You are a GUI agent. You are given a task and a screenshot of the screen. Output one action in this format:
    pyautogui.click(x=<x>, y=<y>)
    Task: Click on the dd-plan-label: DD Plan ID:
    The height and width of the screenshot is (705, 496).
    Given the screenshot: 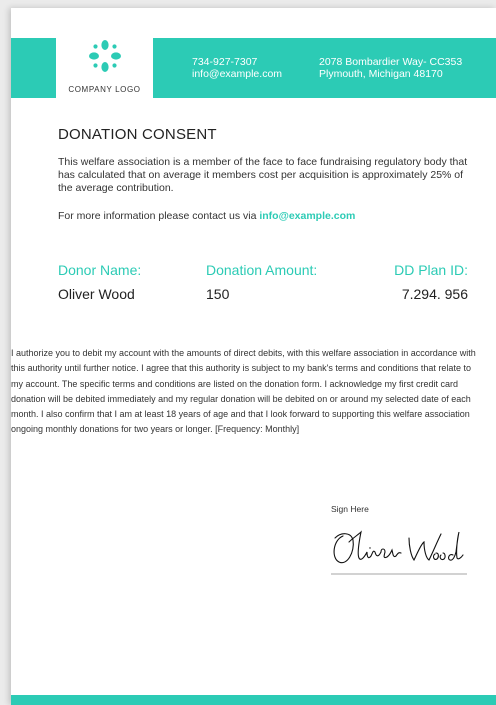 What is the action you would take?
    pyautogui.click(x=431, y=270)
    